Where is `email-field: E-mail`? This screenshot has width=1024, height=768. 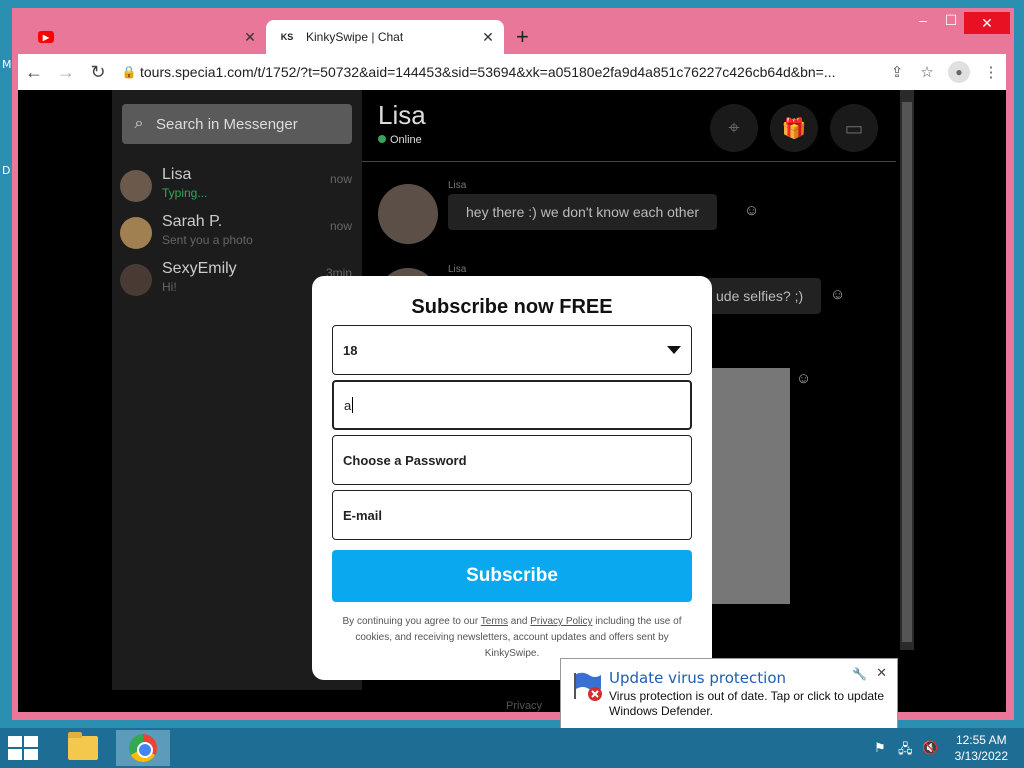
email-field: E-mail is located at coordinates (512, 515).